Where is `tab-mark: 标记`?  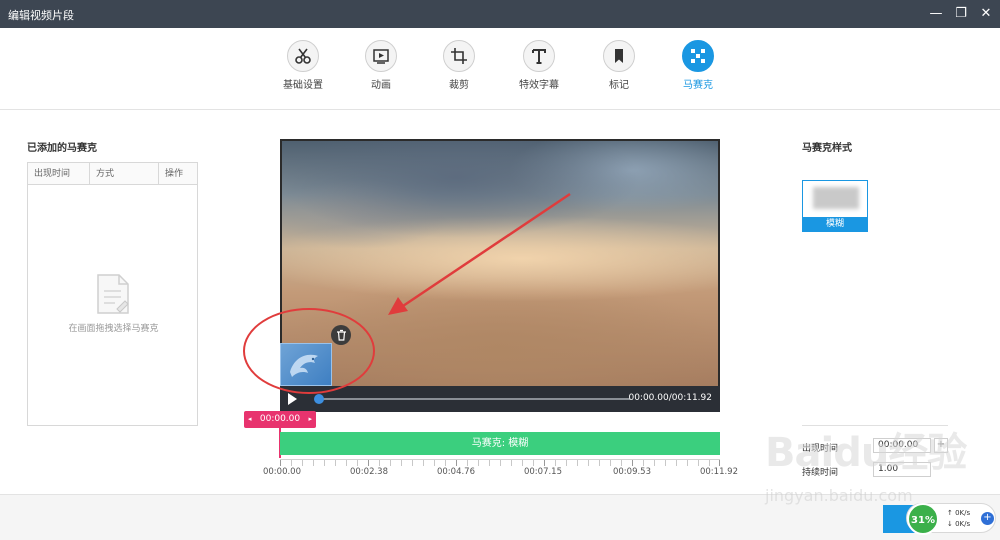
tab-mark: 标记 is located at coordinates (619, 65).